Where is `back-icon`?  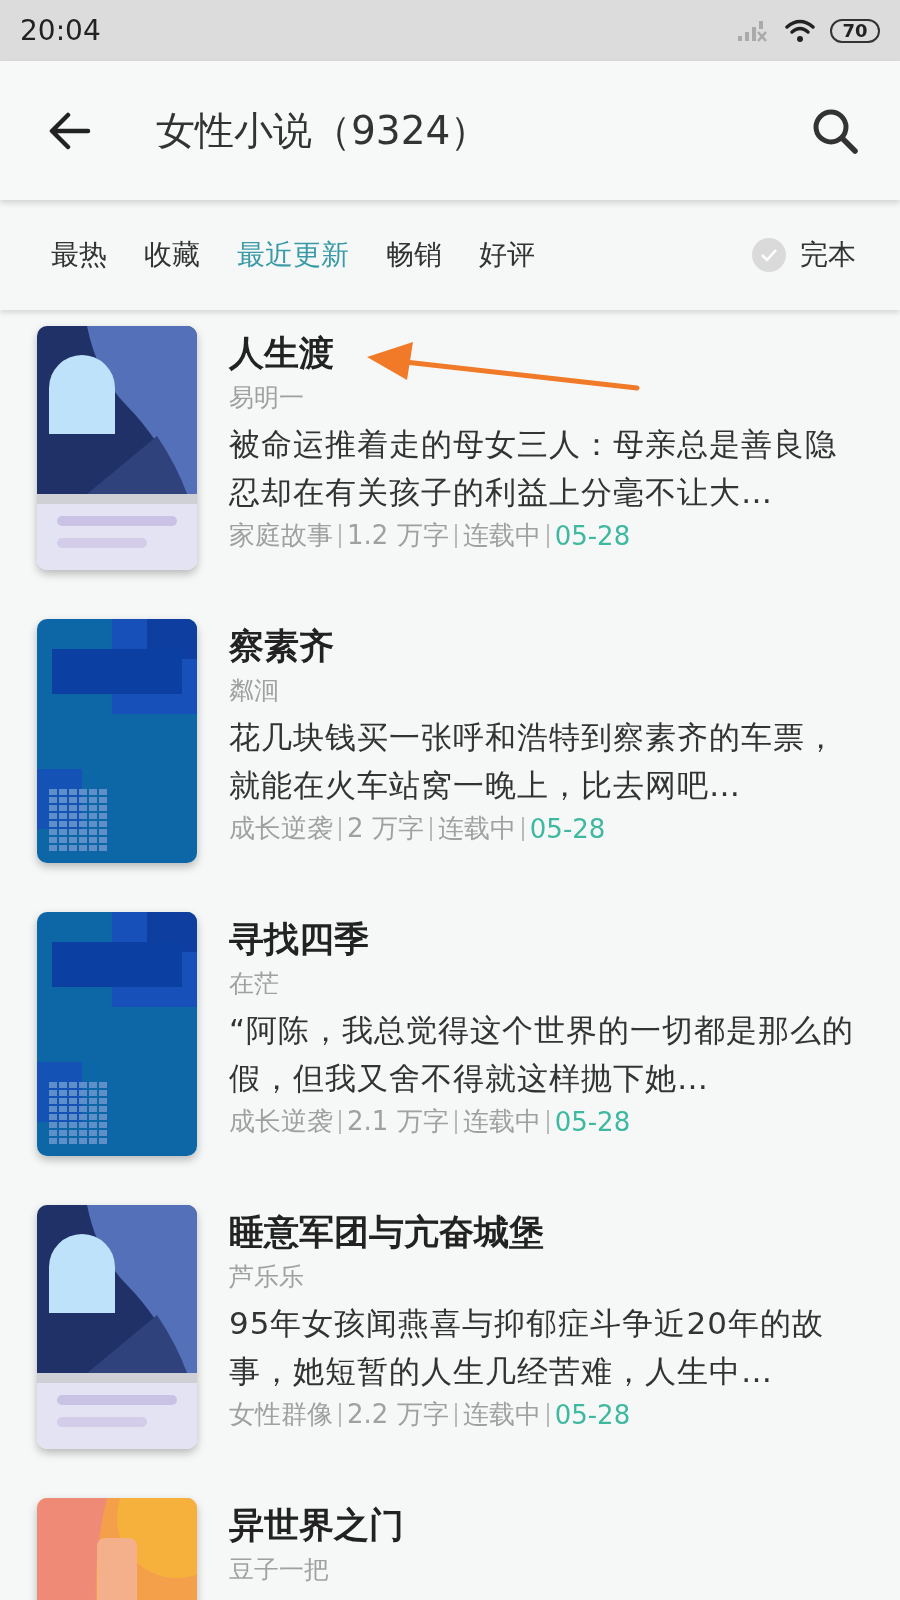 back-icon is located at coordinates (70, 130).